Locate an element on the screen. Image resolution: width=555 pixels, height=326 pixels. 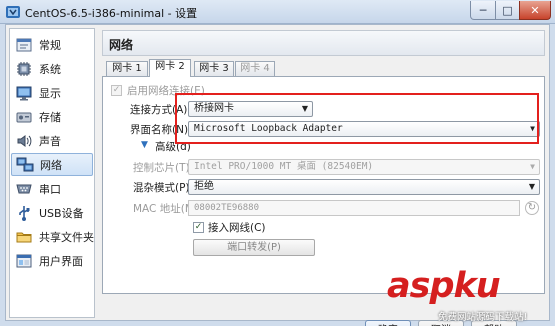
sidebar-item-label: 网络 is located at coordinates (51, 165).